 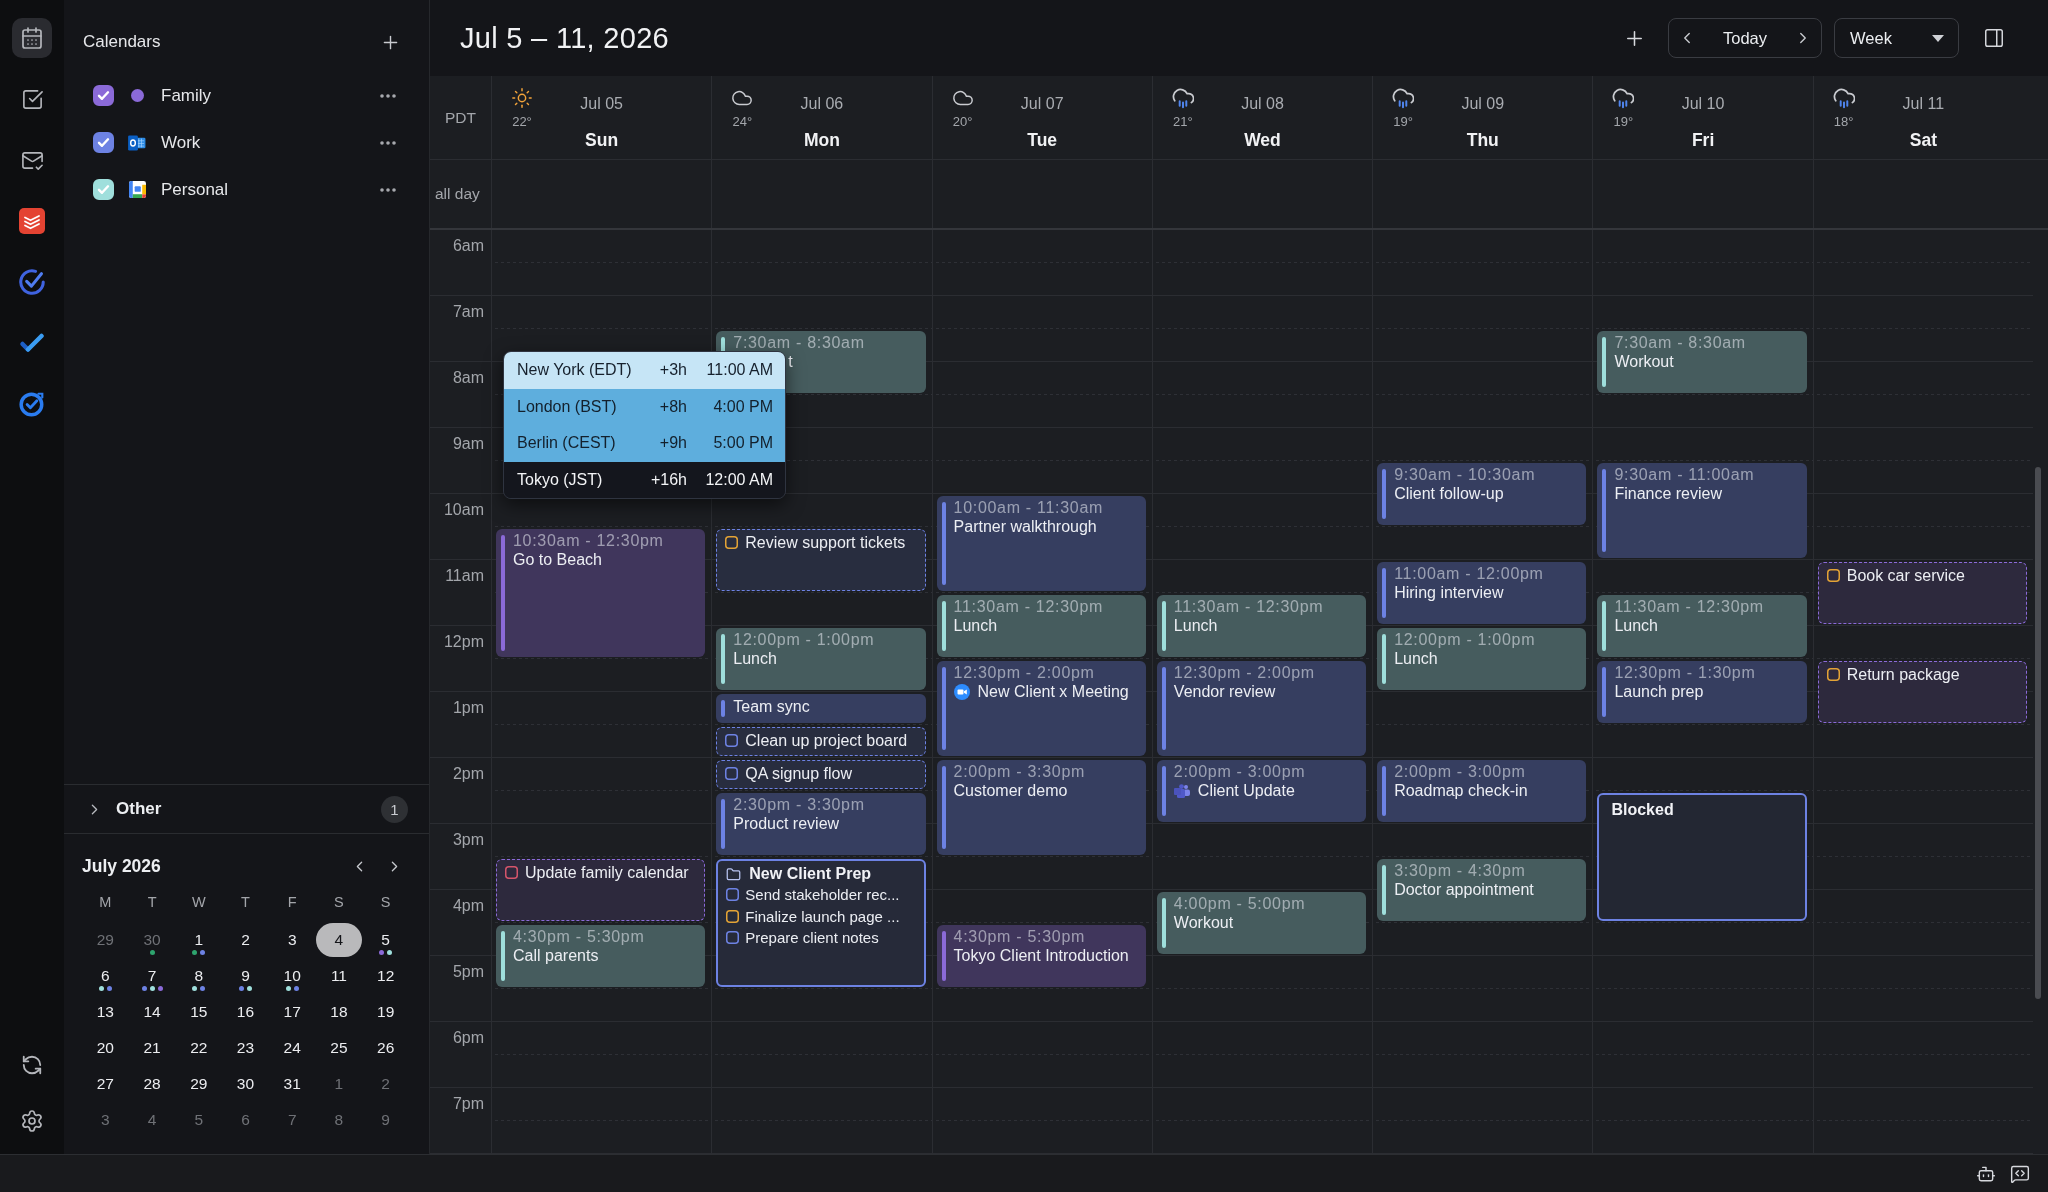 What do you see at coordinates (601, 956) in the screenshot?
I see `event-card: 4:30pm - 5:30pm Call parents` at bounding box center [601, 956].